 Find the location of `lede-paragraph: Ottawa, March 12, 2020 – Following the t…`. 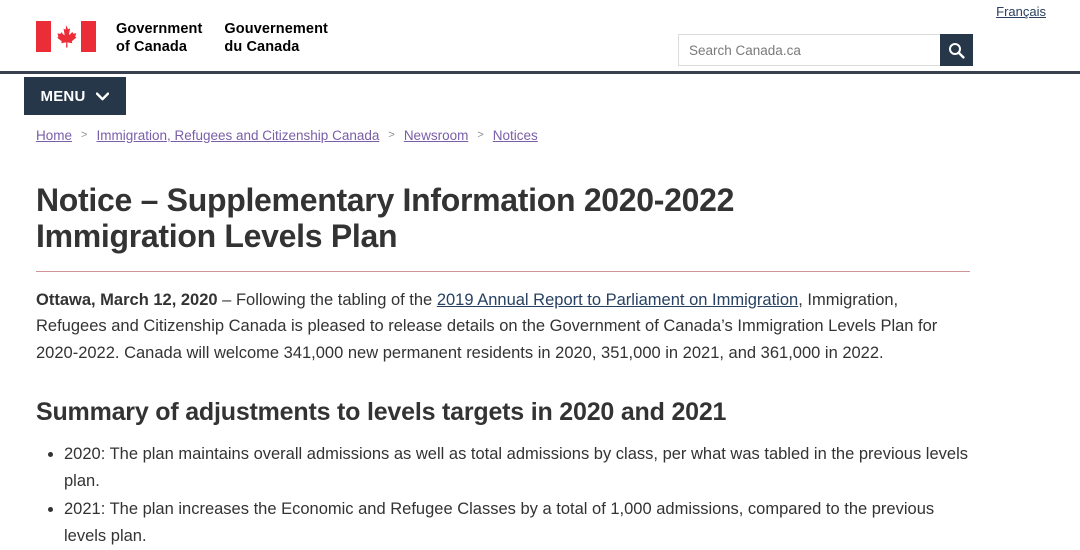

lede-paragraph: Ottawa, March 12, 2020 – Following the t… is located at coordinates (499, 327).